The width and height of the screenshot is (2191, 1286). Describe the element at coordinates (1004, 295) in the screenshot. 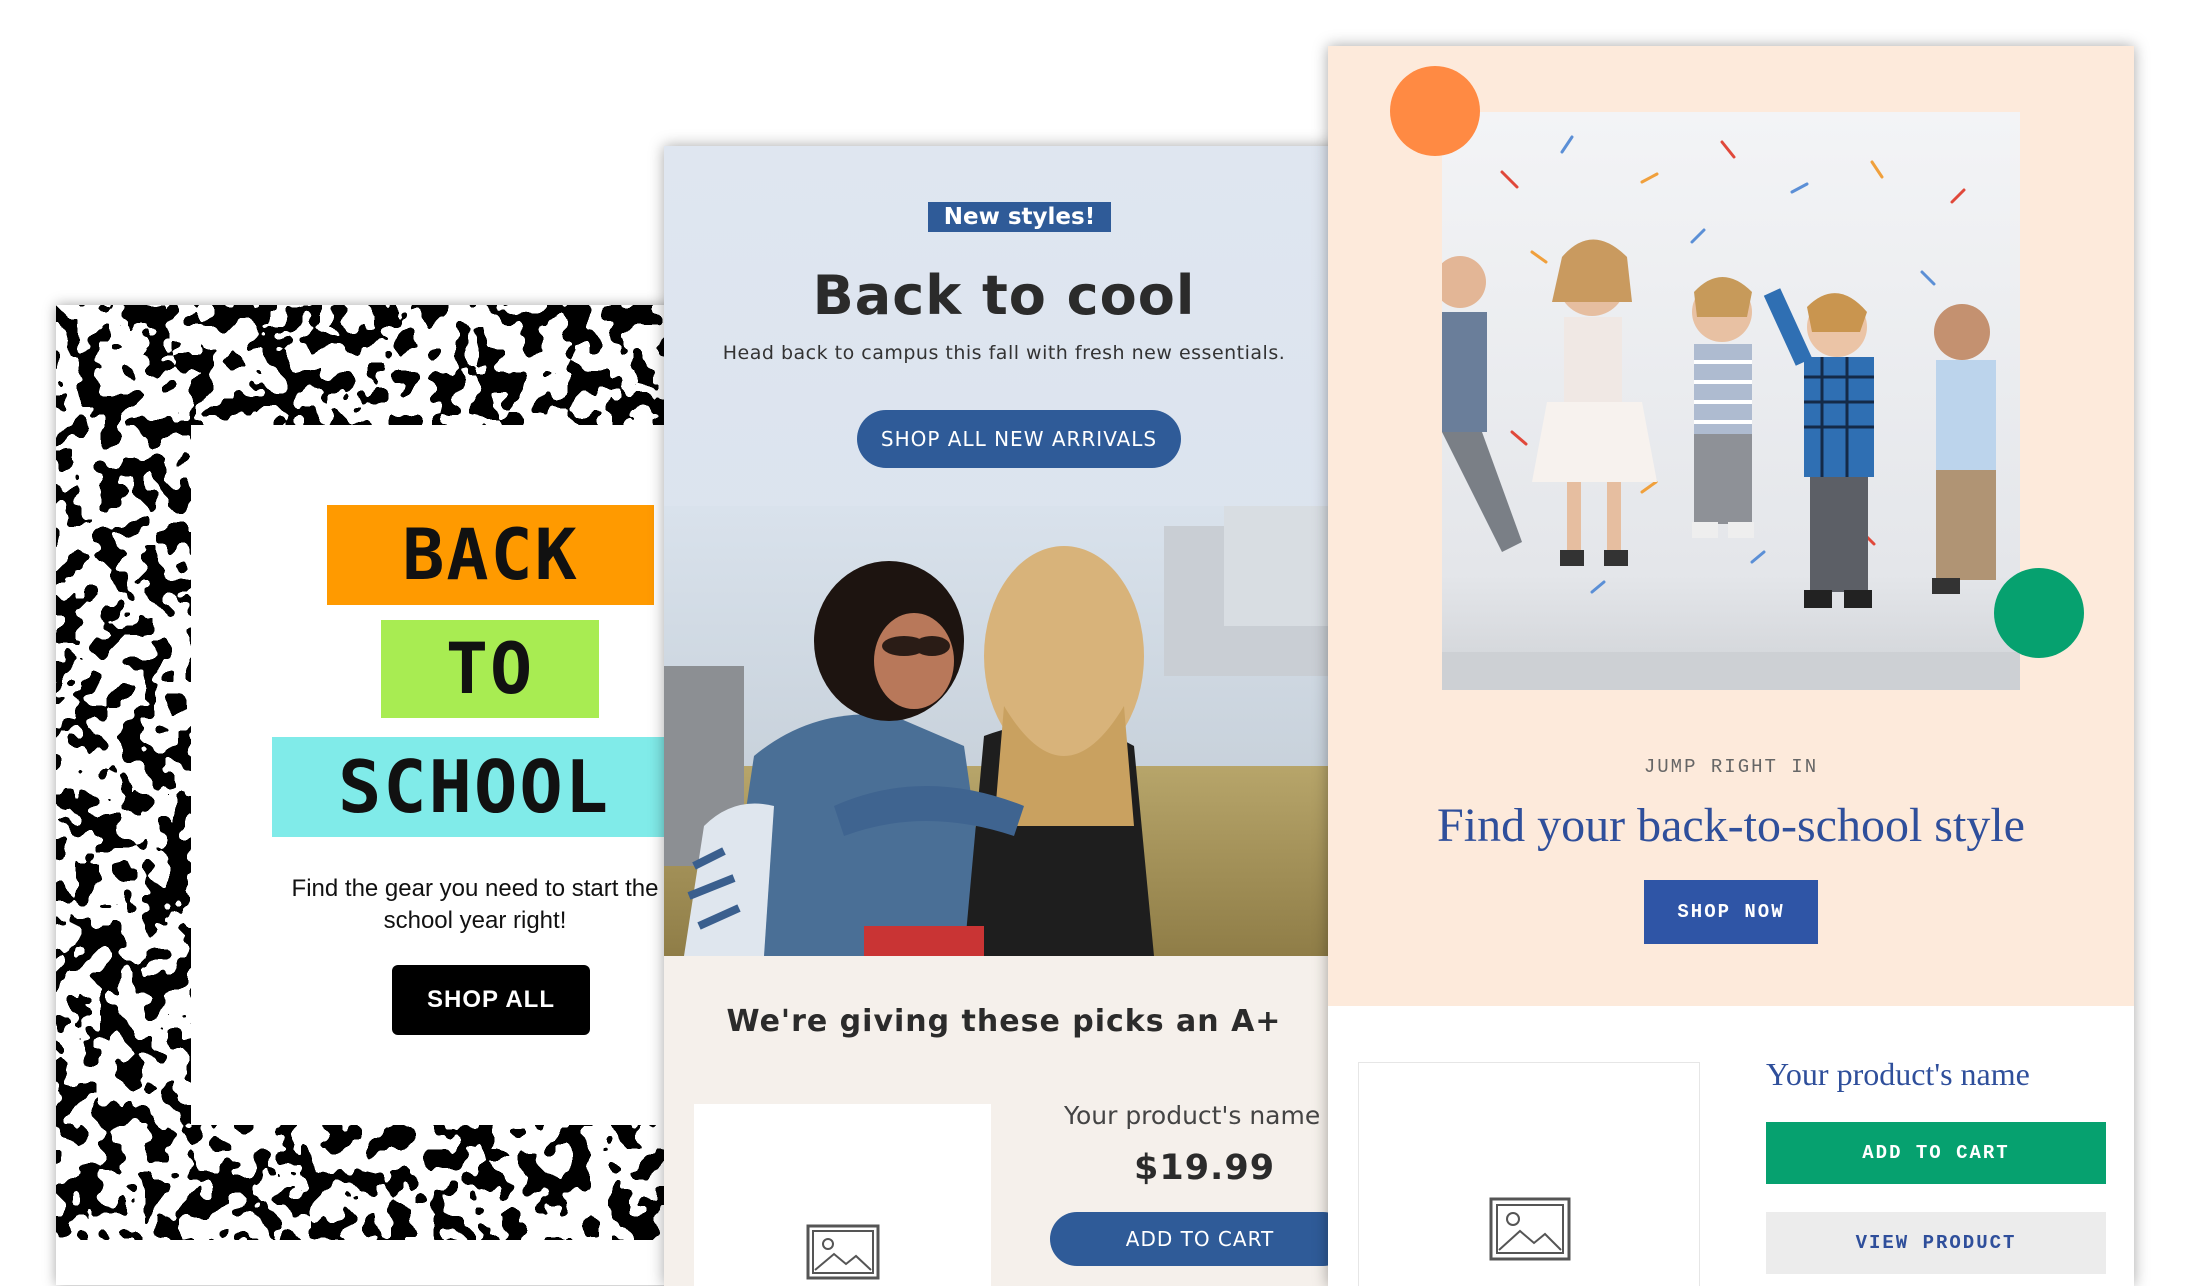

I see `headline: Back to cool` at that location.